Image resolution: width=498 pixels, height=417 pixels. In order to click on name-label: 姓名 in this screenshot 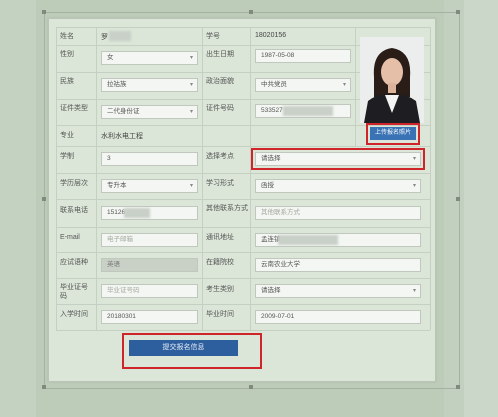, I will do `click(67, 36)`.